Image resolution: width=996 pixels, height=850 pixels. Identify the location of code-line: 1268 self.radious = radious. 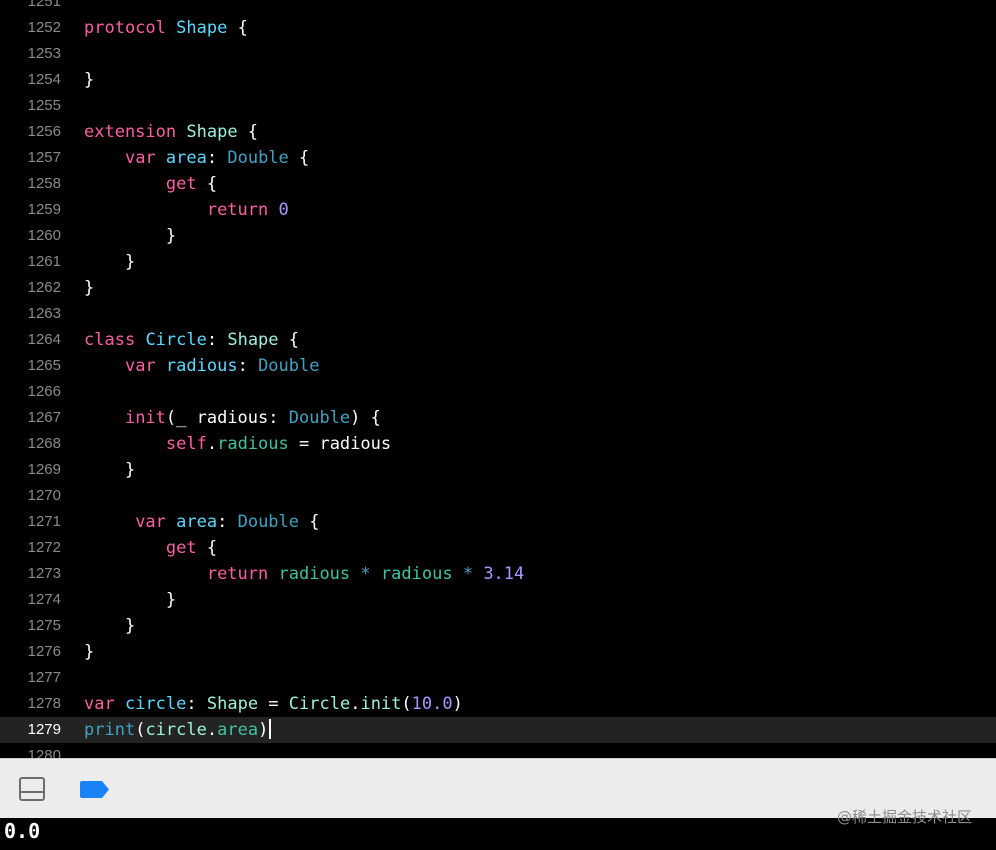
(498, 444).